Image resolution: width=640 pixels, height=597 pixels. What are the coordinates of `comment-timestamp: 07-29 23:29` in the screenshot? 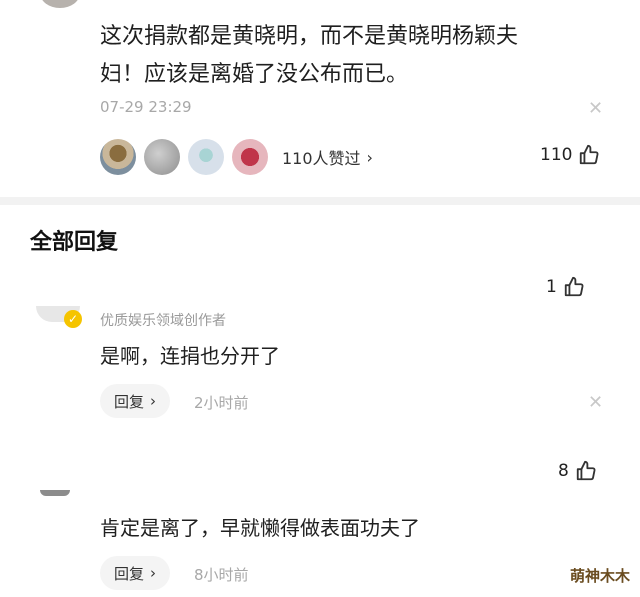 It's located at (146, 107).